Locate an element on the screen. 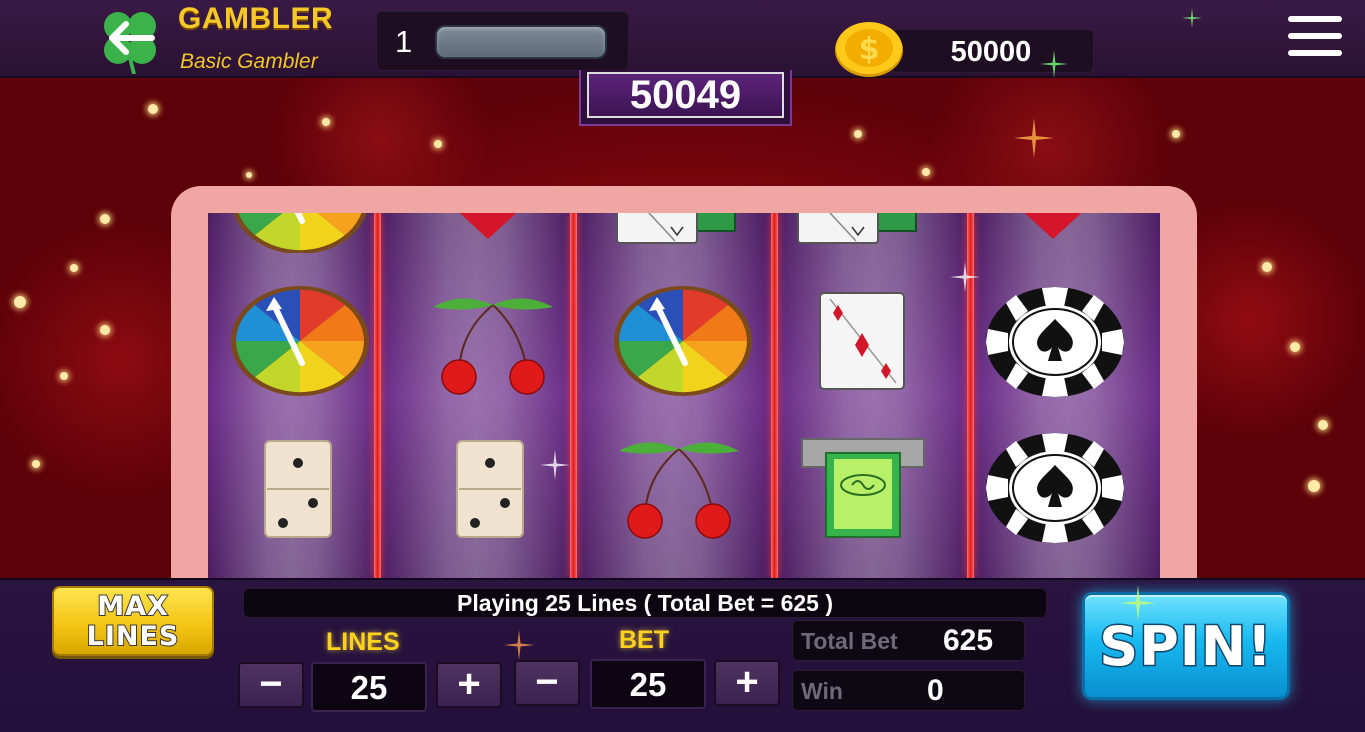 This screenshot has height=732, width=1365. max-lines-button: MAX LINES is located at coordinates (133, 621).